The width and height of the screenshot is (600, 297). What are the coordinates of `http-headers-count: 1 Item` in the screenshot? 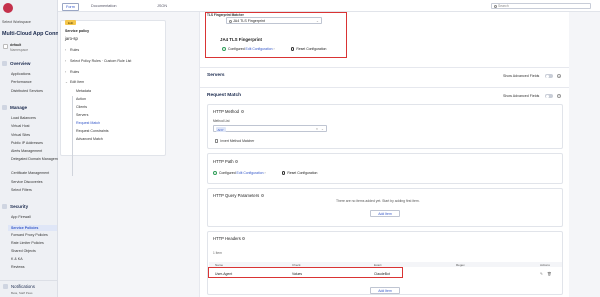 It's located at (217, 253).